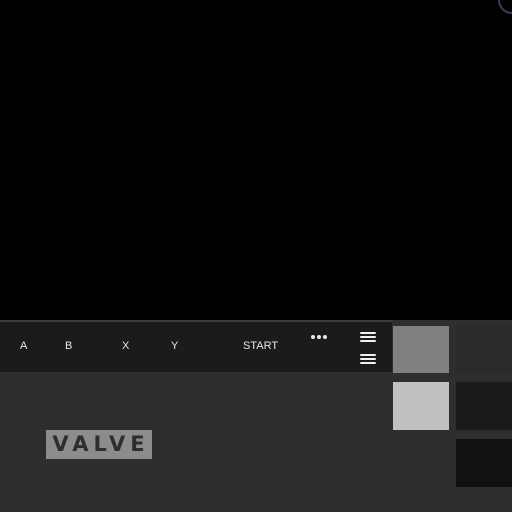 This screenshot has height=512, width=512. I want to click on start-button: START, so click(260, 346).